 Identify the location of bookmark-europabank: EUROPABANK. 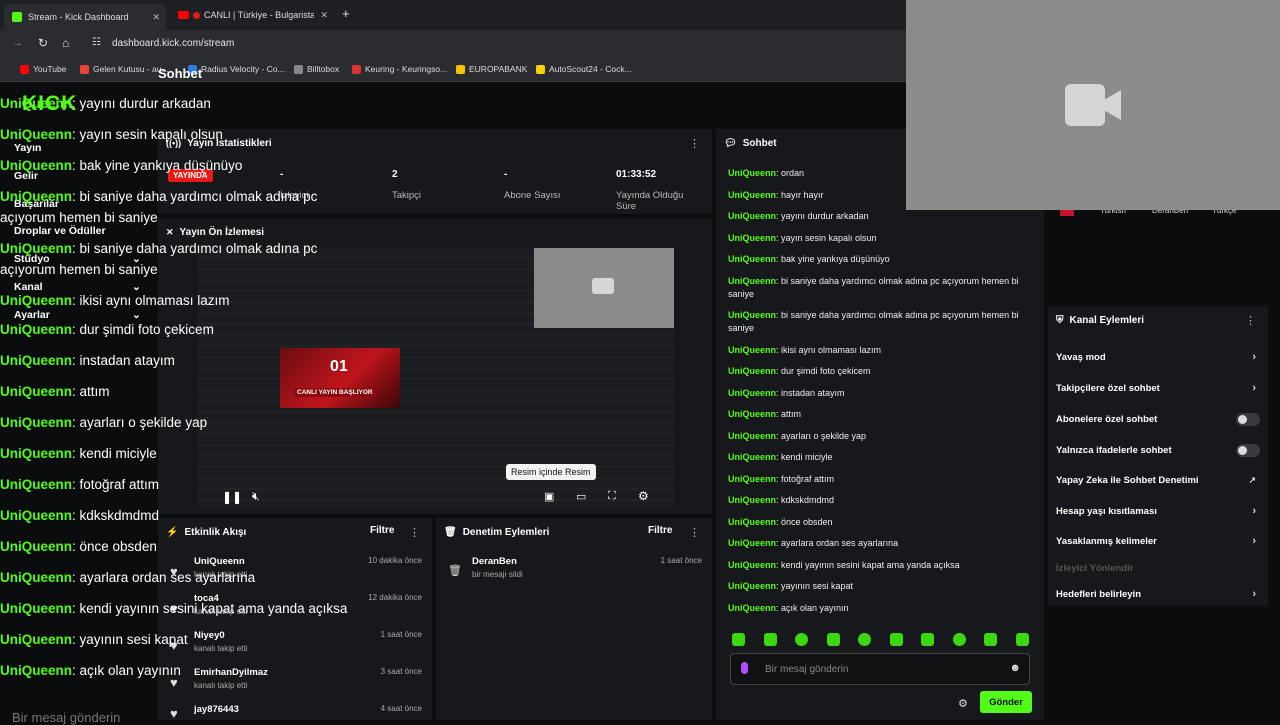
(491, 69).